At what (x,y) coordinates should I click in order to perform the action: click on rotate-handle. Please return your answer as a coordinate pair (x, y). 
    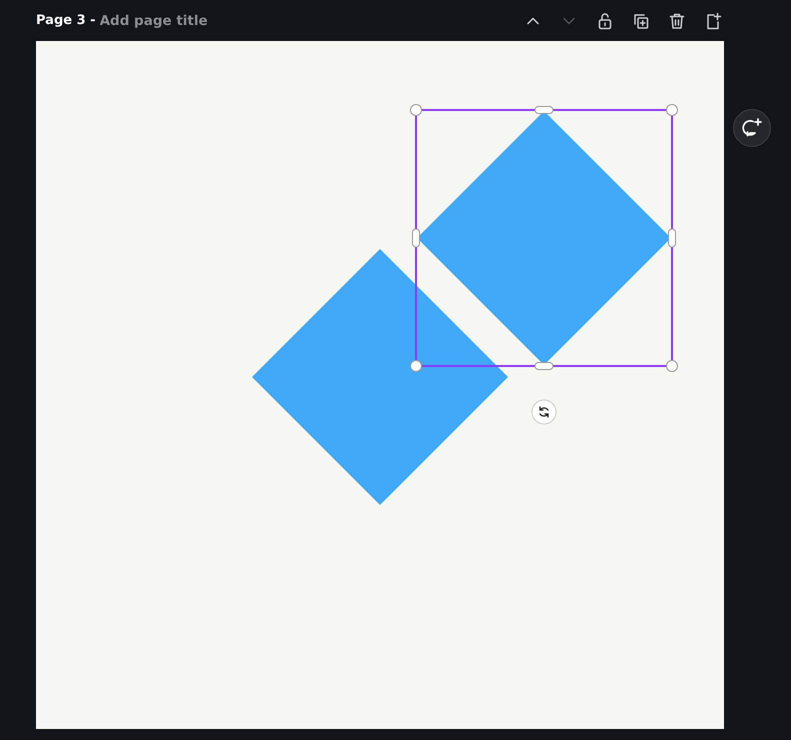
    Looking at the image, I should click on (544, 412).